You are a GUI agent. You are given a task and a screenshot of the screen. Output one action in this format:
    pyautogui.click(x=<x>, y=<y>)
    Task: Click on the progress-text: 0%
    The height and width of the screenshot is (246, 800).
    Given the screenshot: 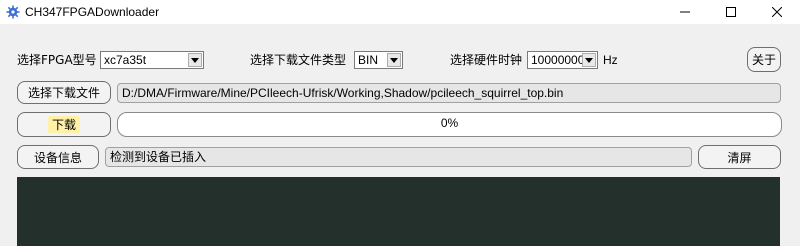 What is the action you would take?
    pyautogui.click(x=449, y=123)
    